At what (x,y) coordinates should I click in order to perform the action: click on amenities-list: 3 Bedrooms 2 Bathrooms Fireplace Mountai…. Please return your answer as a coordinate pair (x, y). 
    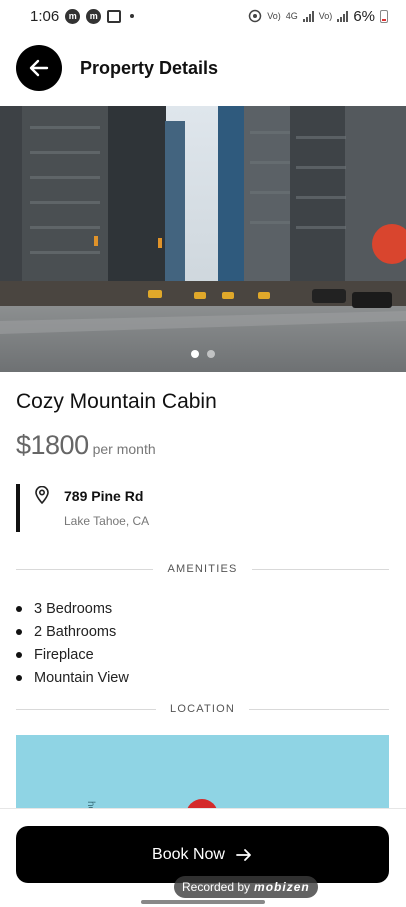
    Looking at the image, I should click on (72, 643).